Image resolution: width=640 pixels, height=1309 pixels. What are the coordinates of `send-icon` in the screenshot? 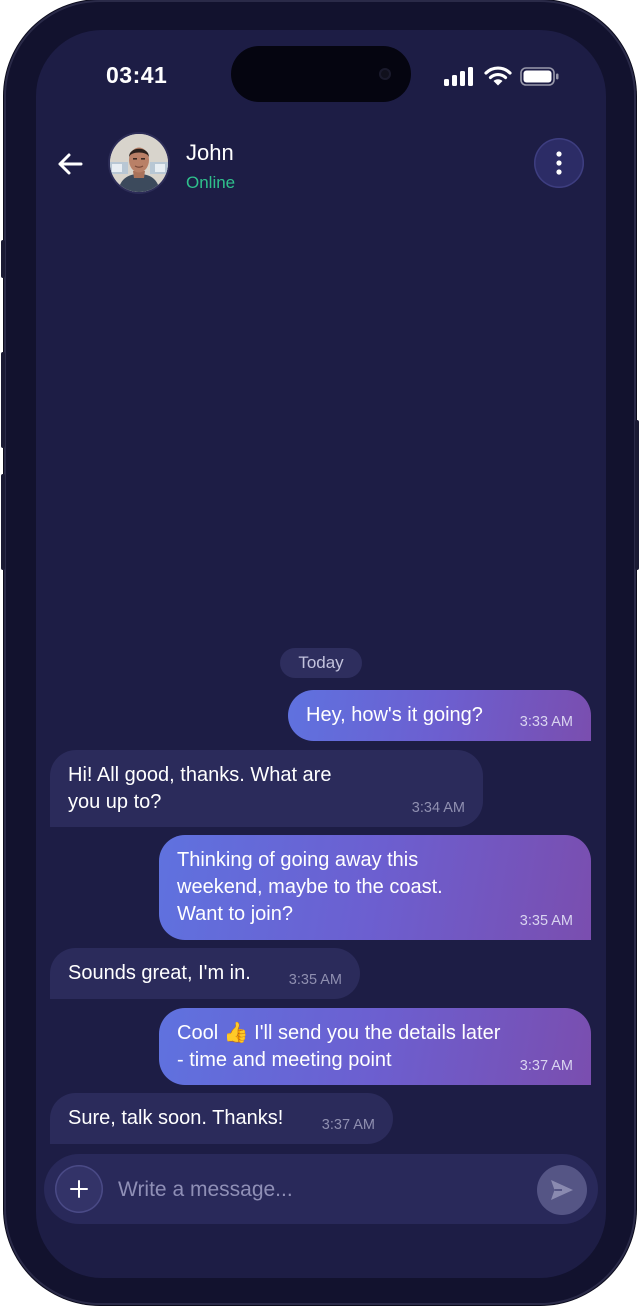 It's located at (562, 1190).